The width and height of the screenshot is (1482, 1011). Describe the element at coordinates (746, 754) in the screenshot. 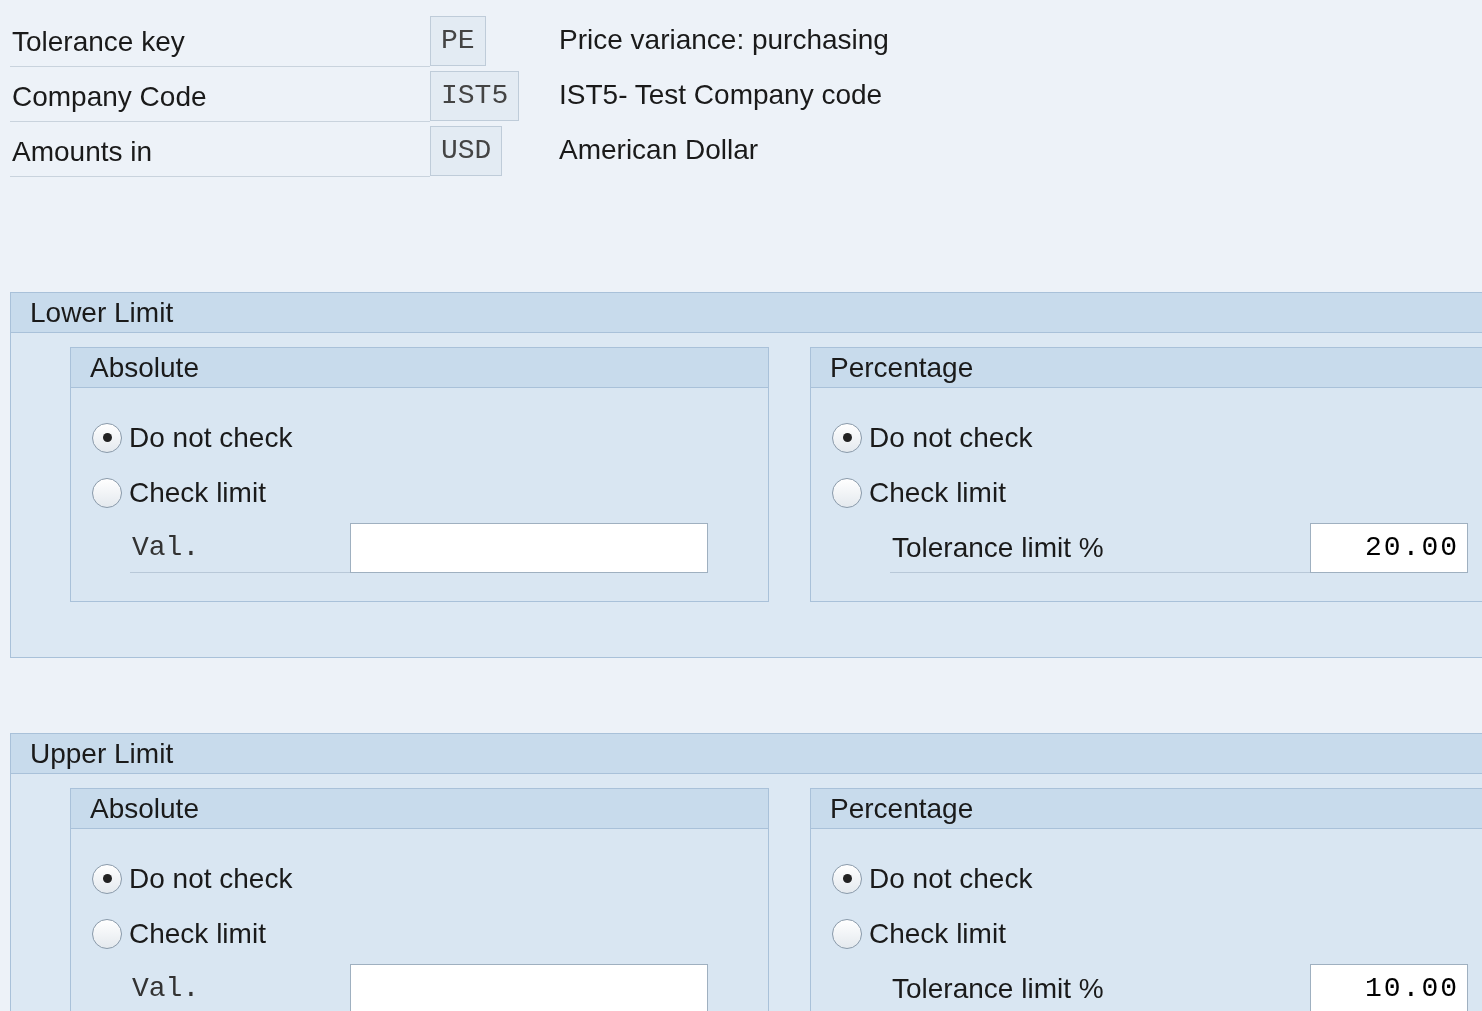

I see `group-title: Upper Limit` at that location.